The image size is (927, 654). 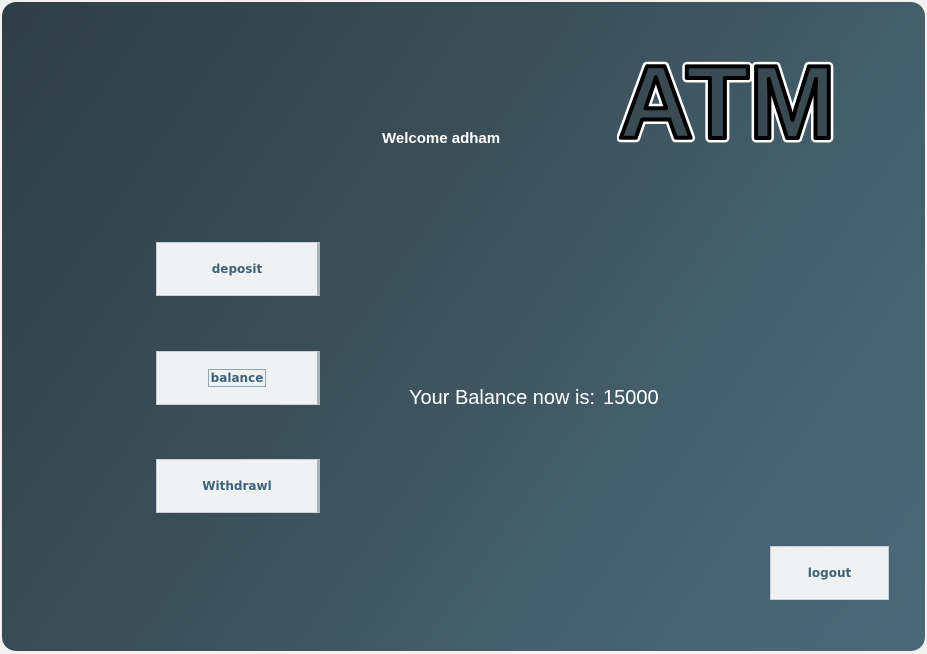 I want to click on welcome-message: Welcome adham, so click(x=441, y=138).